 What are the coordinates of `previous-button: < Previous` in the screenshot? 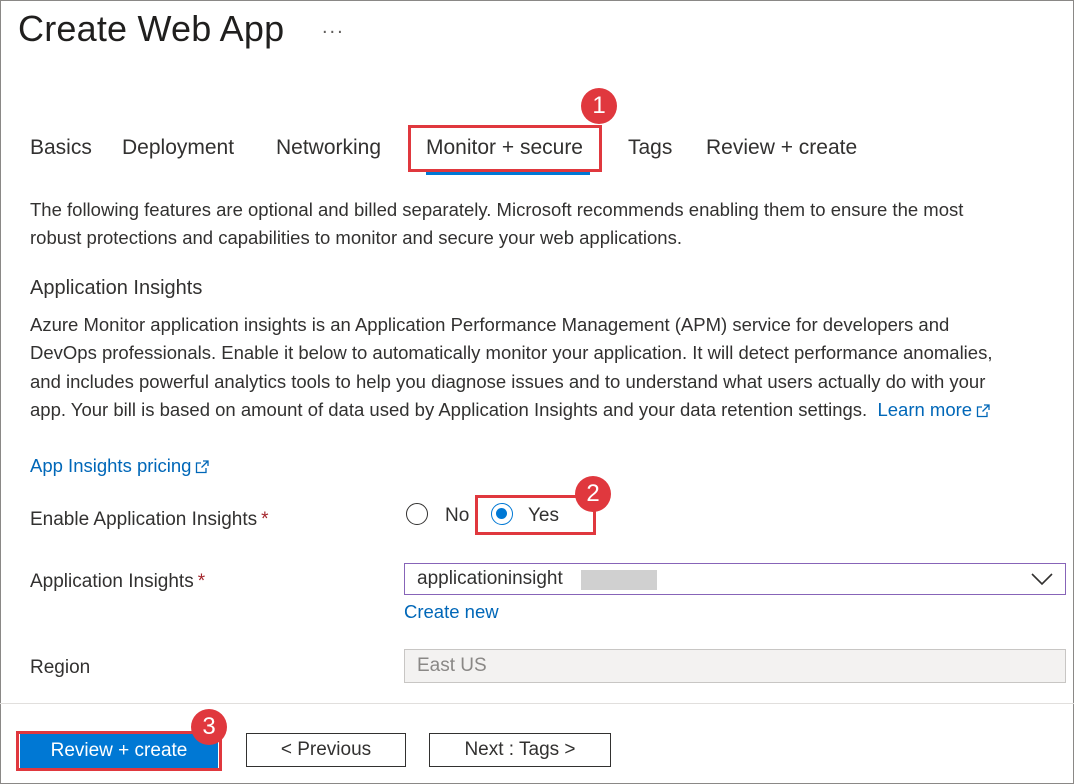 It's located at (326, 750).